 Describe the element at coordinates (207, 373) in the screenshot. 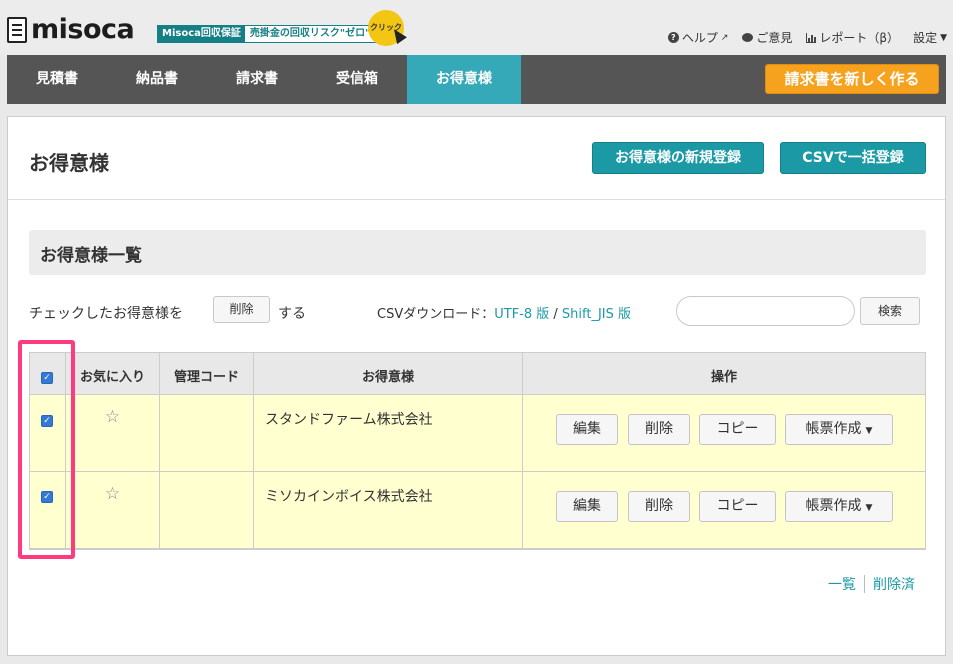

I see `header-code: 管理コード` at that location.